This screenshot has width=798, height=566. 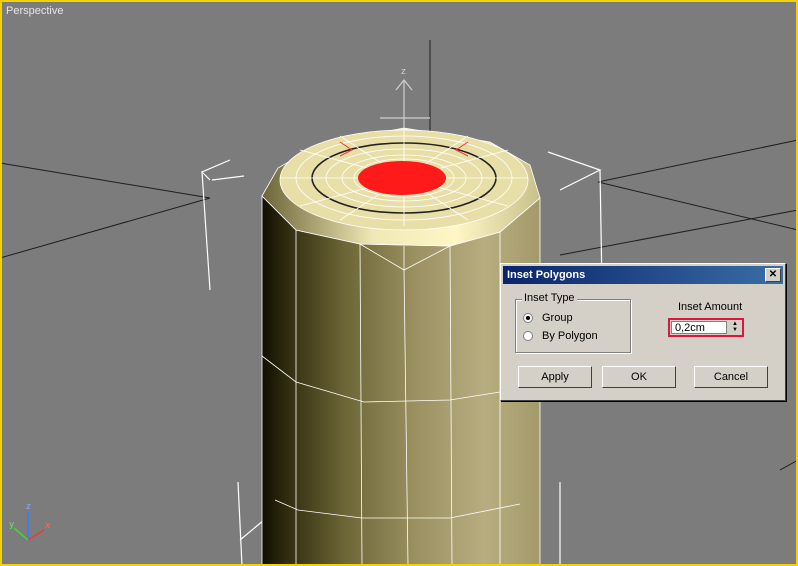 I want to click on inset-type-group: Inset Type Group By Polygon, so click(x=573, y=322).